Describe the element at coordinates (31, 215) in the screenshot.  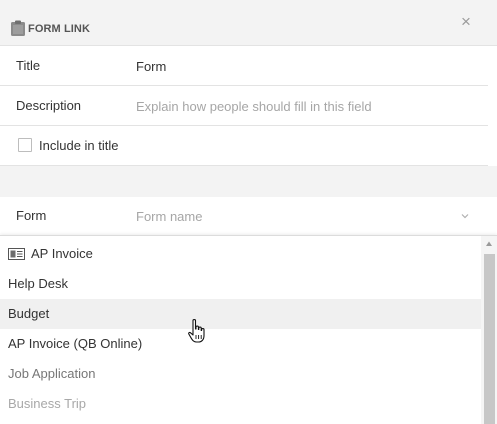
I see `form-label: Form` at that location.